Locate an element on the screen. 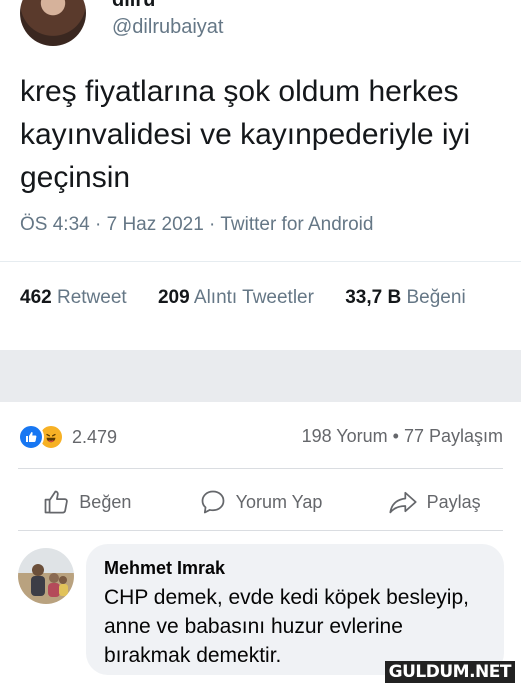  comment-author-avatar is located at coordinates (46, 576).